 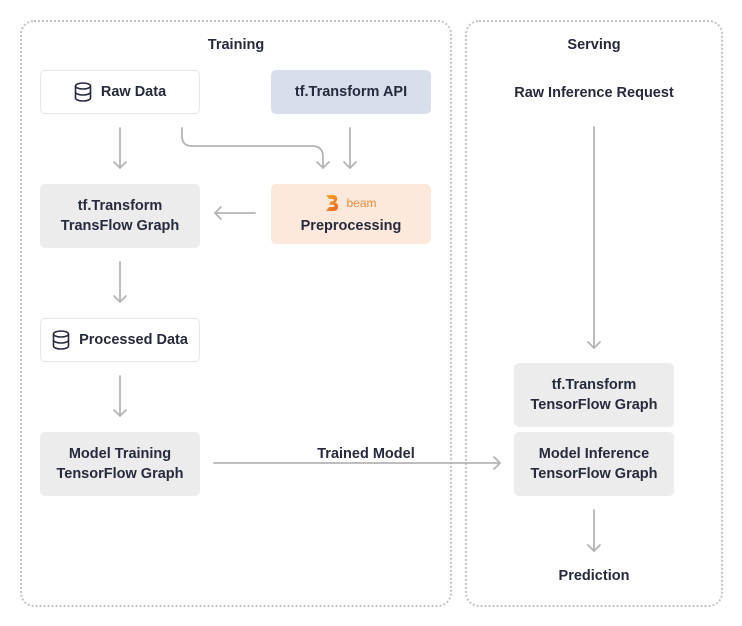 I want to click on arrow-raw-to-preprocessing, so click(x=255, y=148).